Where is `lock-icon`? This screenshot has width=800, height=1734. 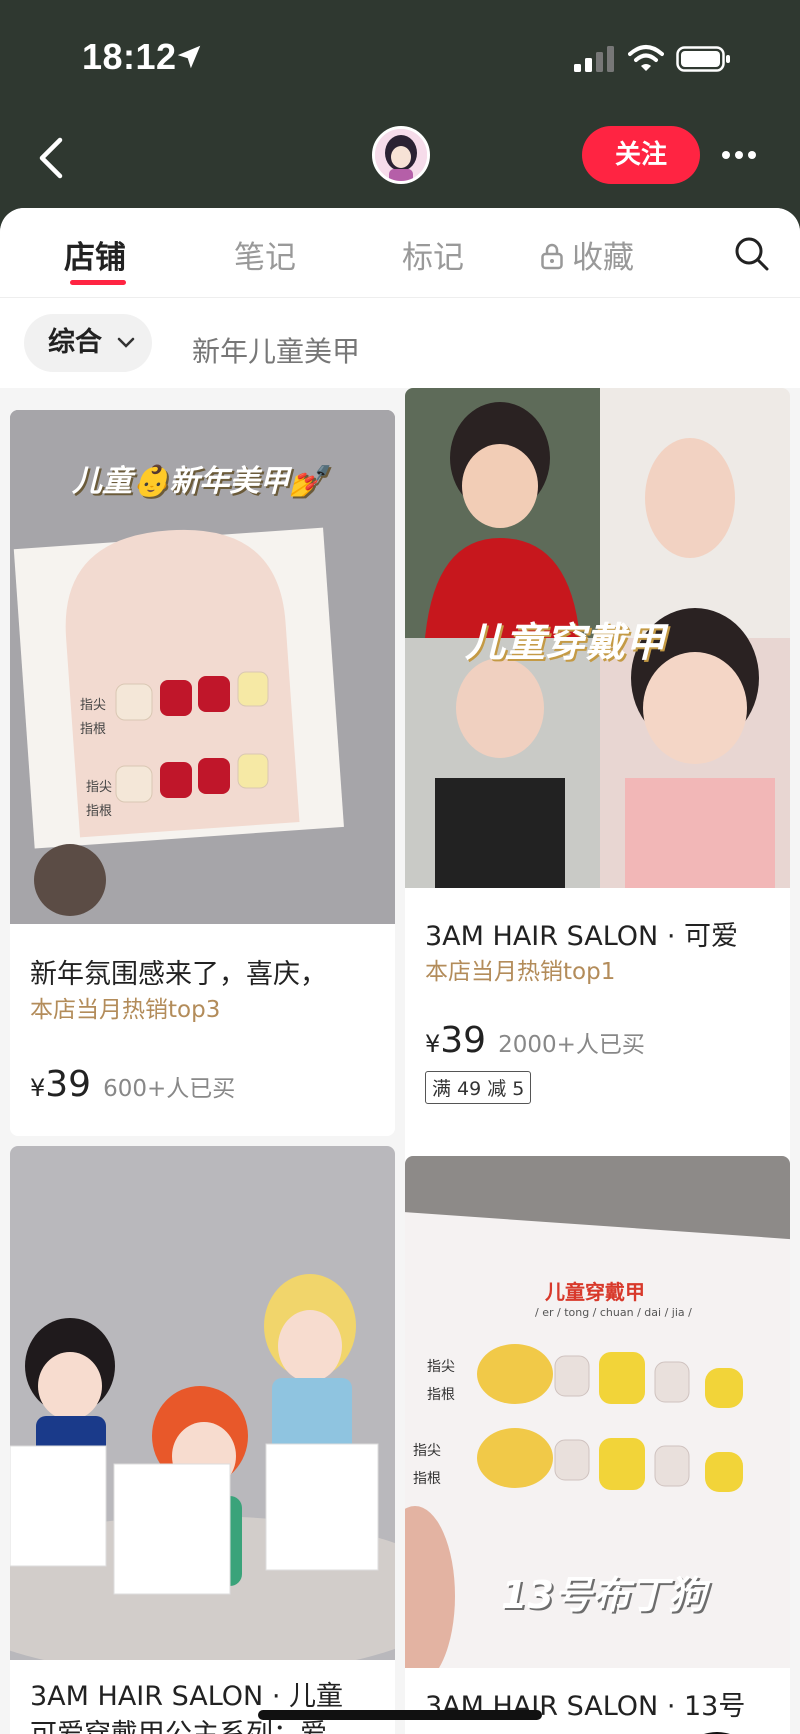
lock-icon is located at coordinates (552, 256).